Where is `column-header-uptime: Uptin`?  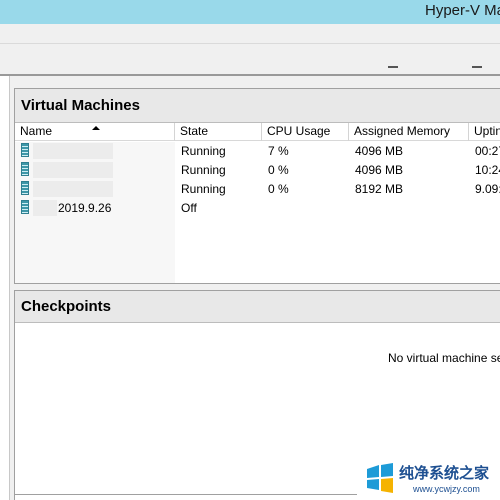 column-header-uptime: Uptin is located at coordinates (484, 132).